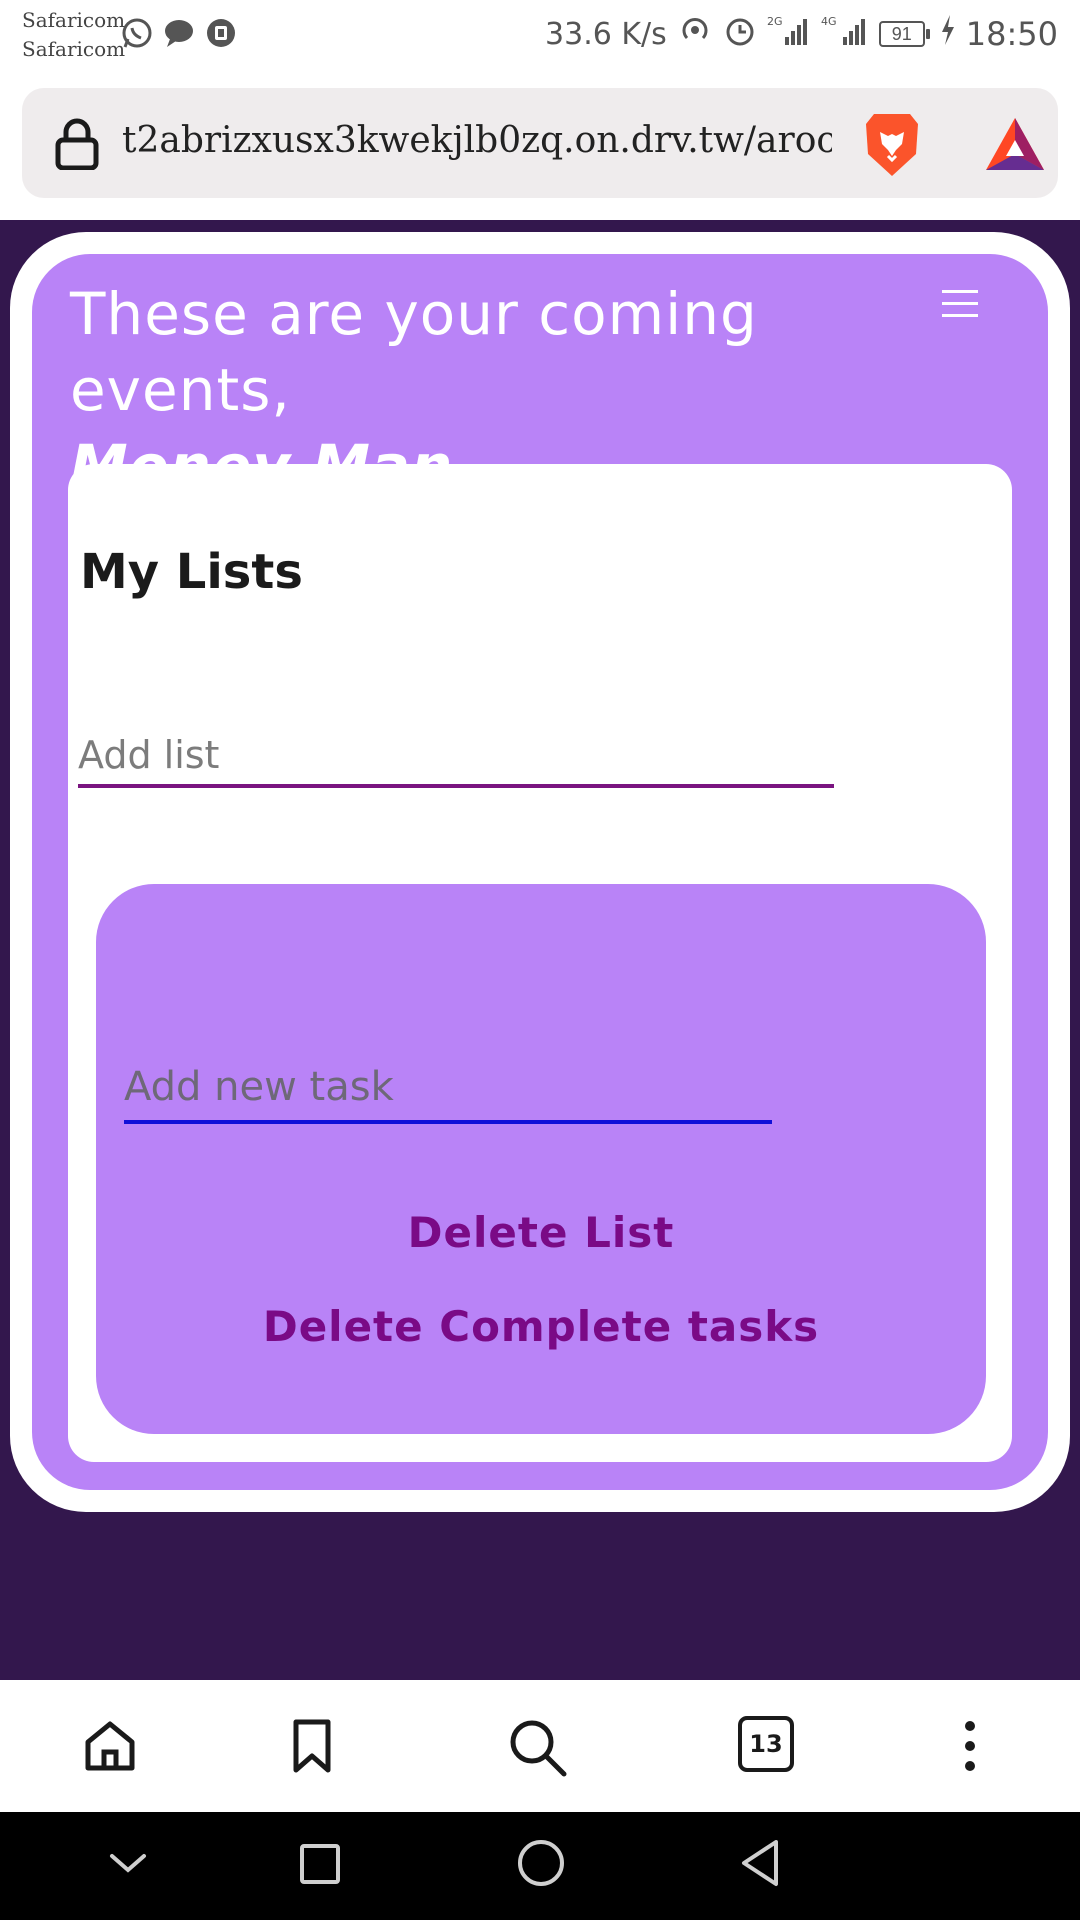 The width and height of the screenshot is (1080, 1920). I want to click on notification-icons, so click(179, 35).